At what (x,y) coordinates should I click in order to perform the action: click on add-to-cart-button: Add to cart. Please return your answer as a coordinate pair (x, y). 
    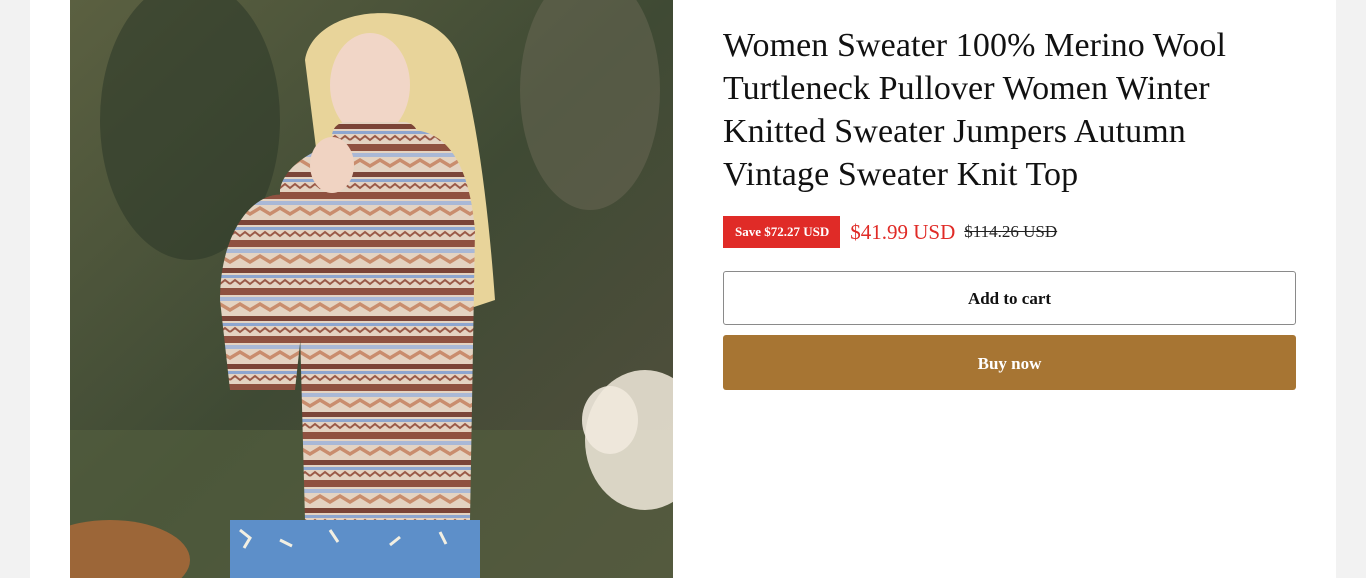
    Looking at the image, I should click on (1009, 298).